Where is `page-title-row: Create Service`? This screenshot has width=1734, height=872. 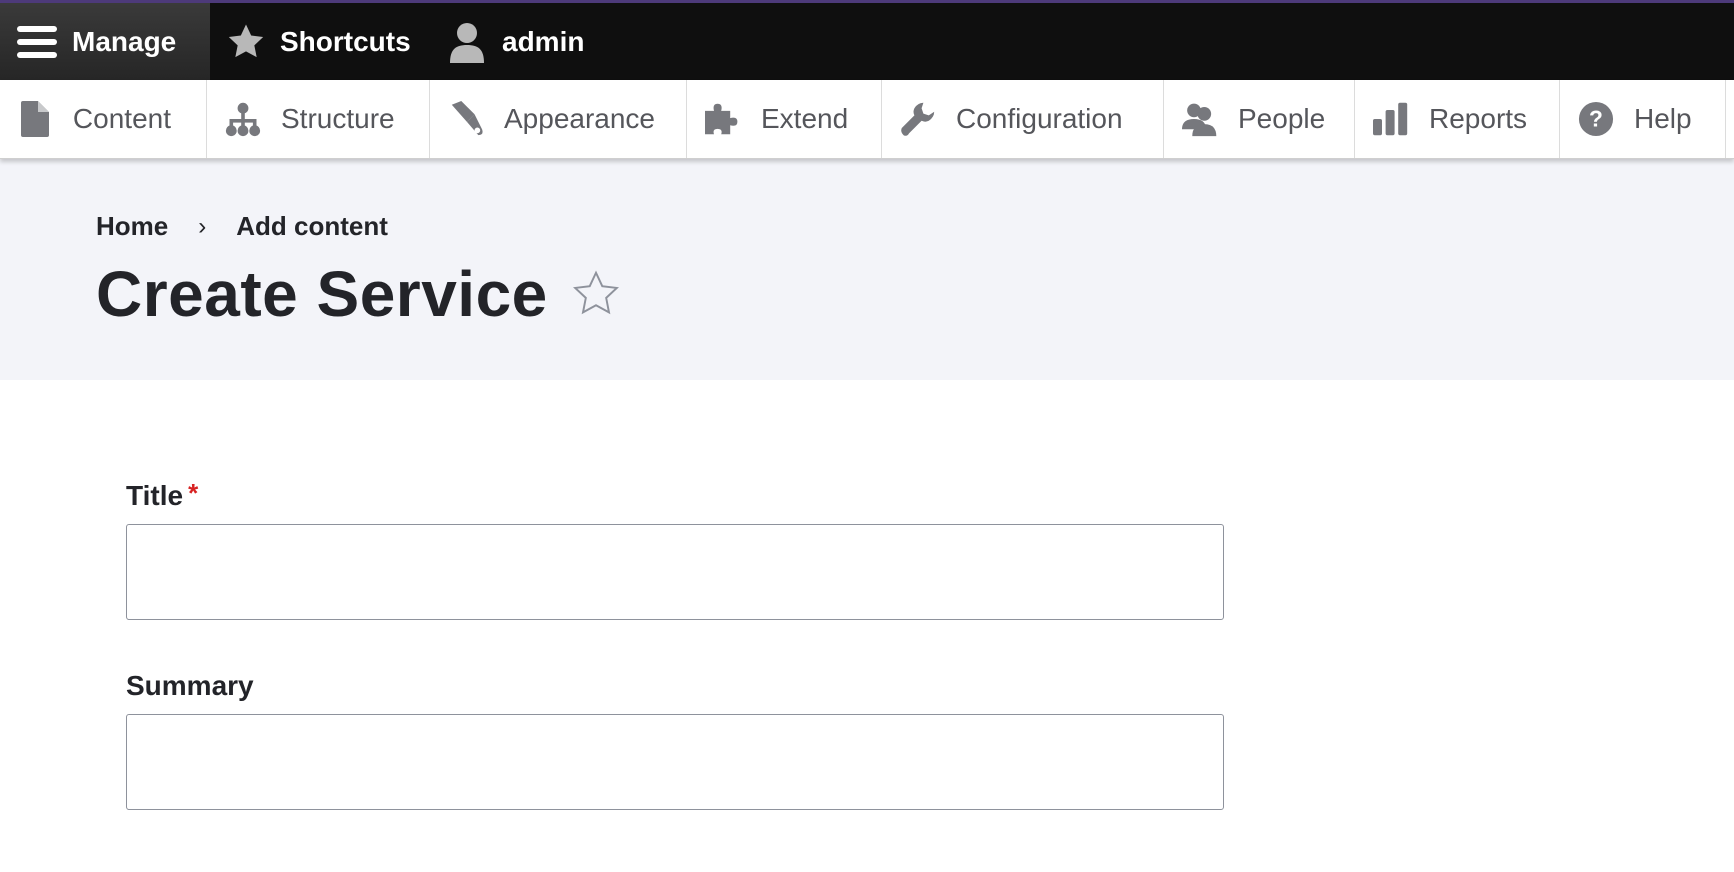 page-title-row: Create Service is located at coordinates (359, 294).